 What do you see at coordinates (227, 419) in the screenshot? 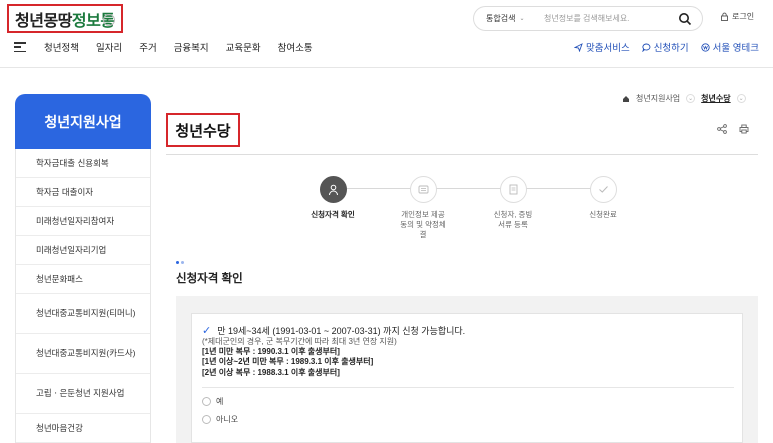
I see `option-no-label: 아니오` at bounding box center [227, 419].